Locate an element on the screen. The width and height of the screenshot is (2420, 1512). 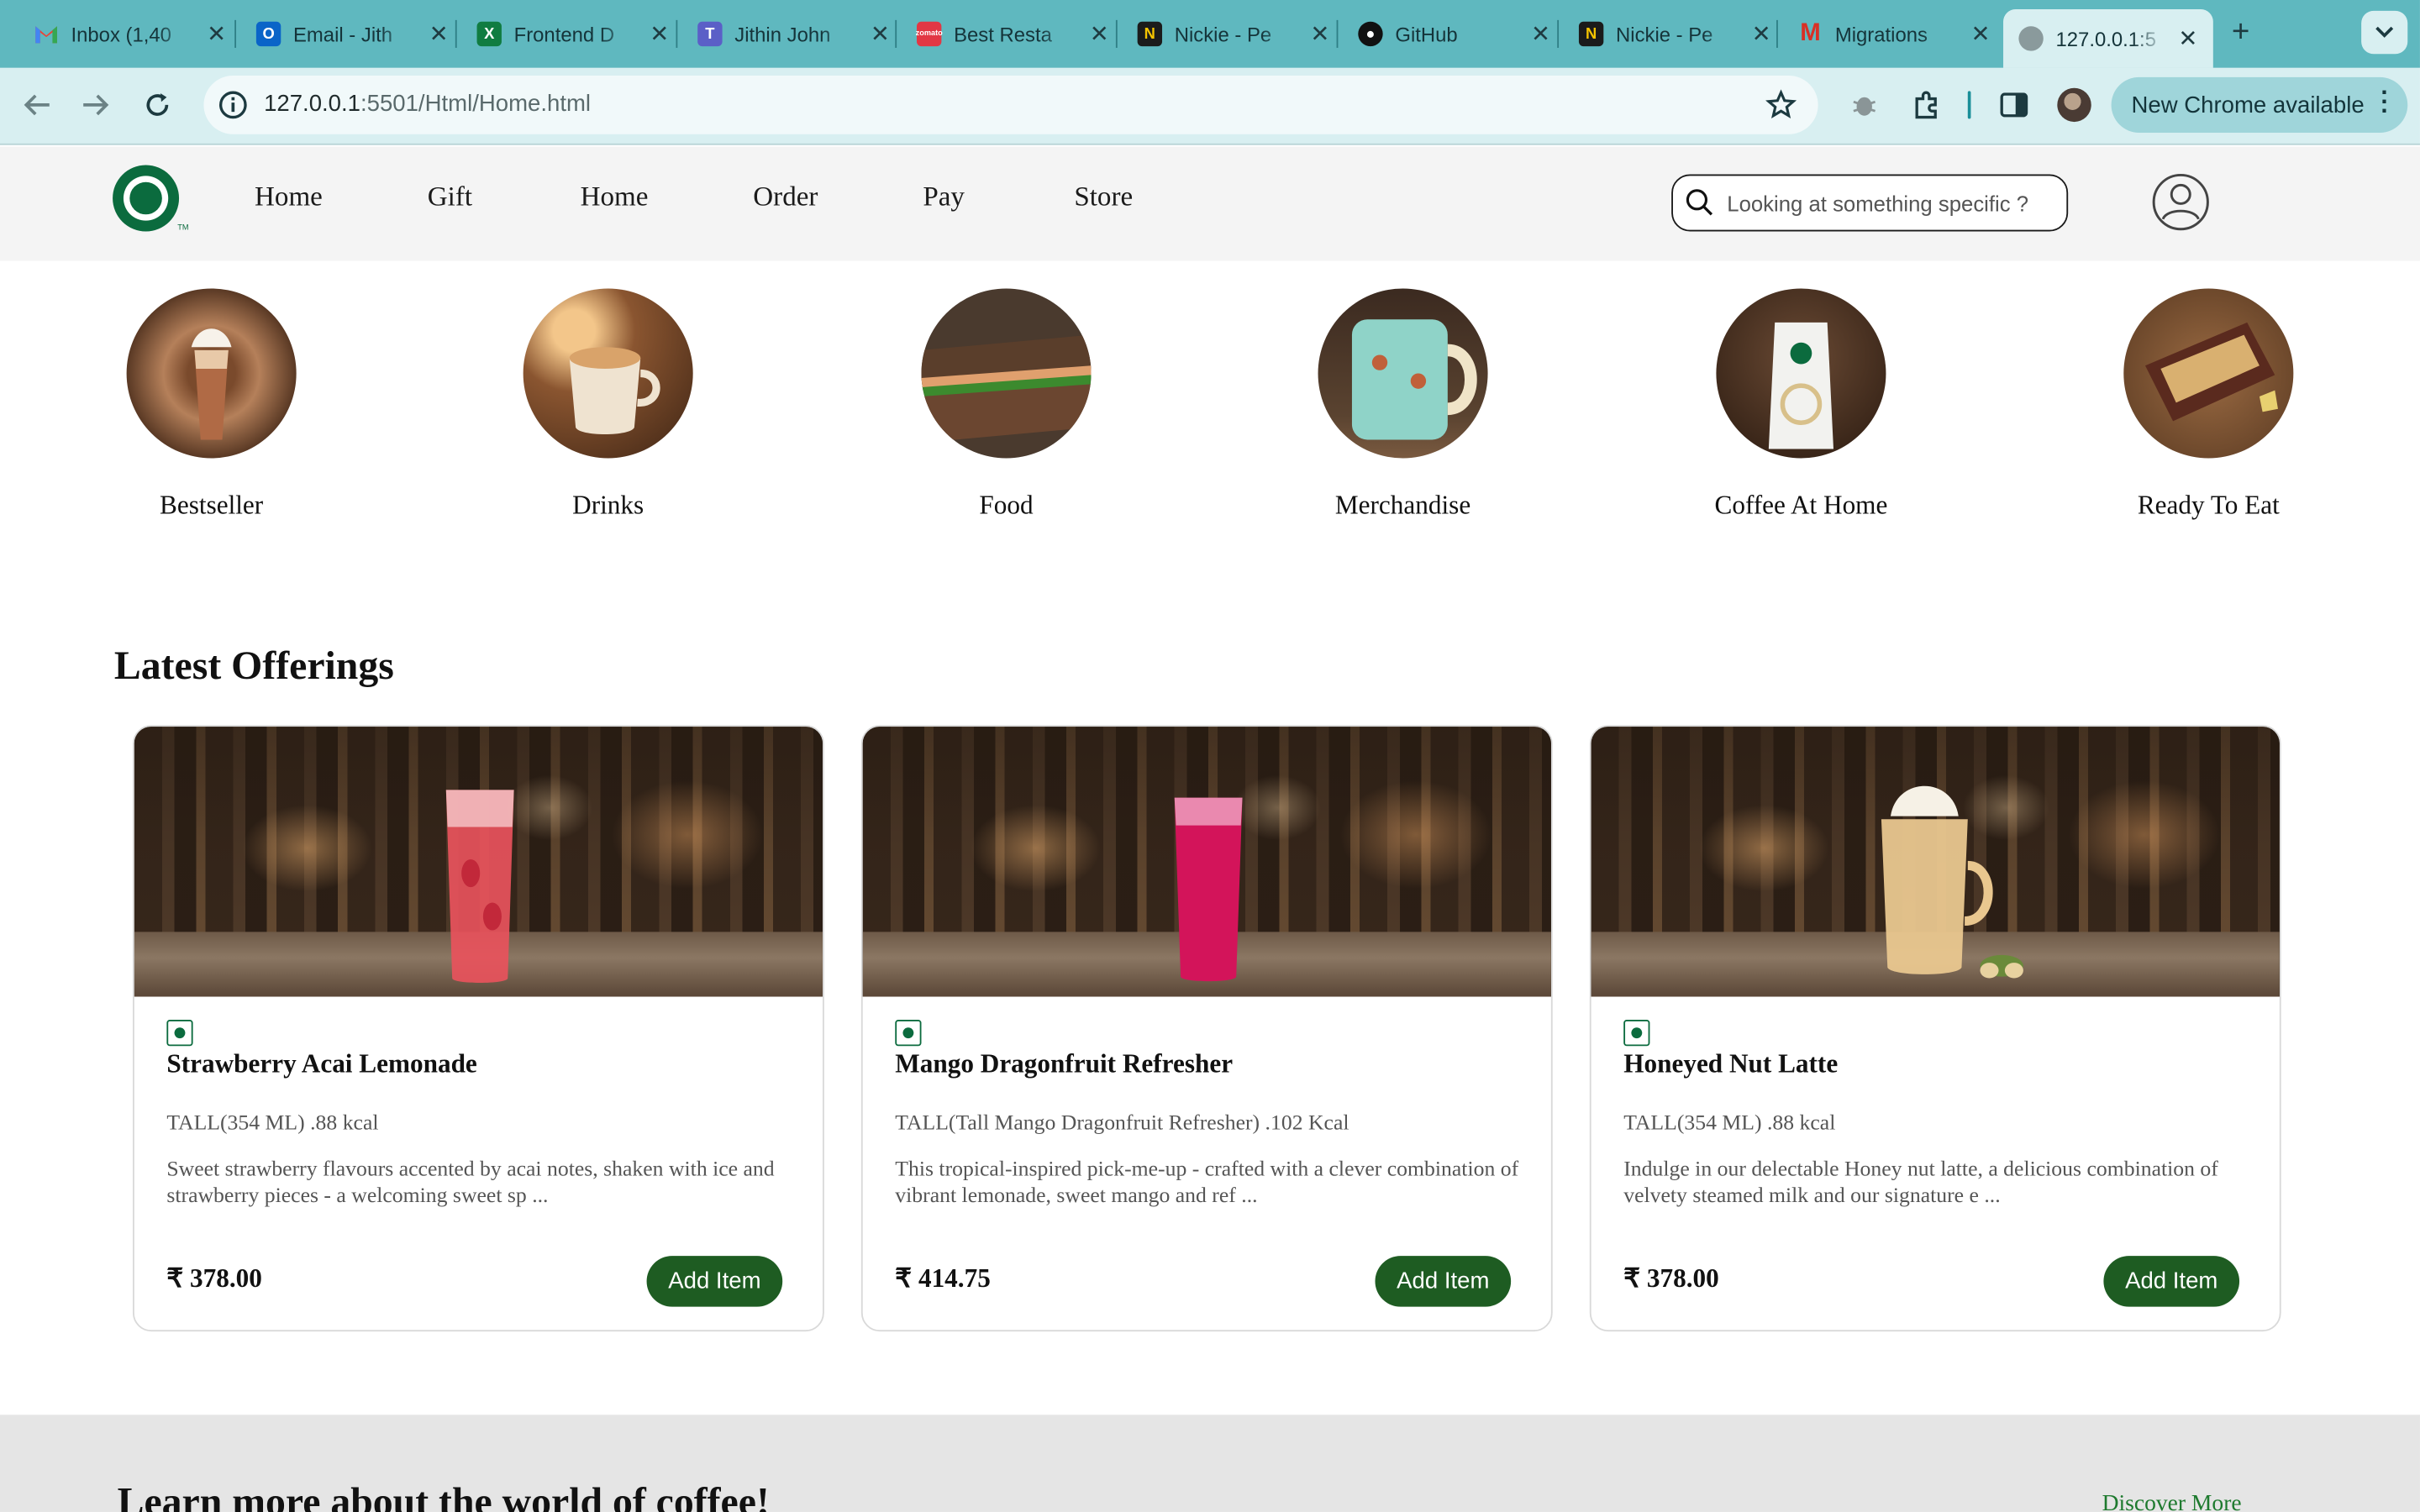
category-ready-to-eat: Ready To Eat is located at coordinates (2208, 404).